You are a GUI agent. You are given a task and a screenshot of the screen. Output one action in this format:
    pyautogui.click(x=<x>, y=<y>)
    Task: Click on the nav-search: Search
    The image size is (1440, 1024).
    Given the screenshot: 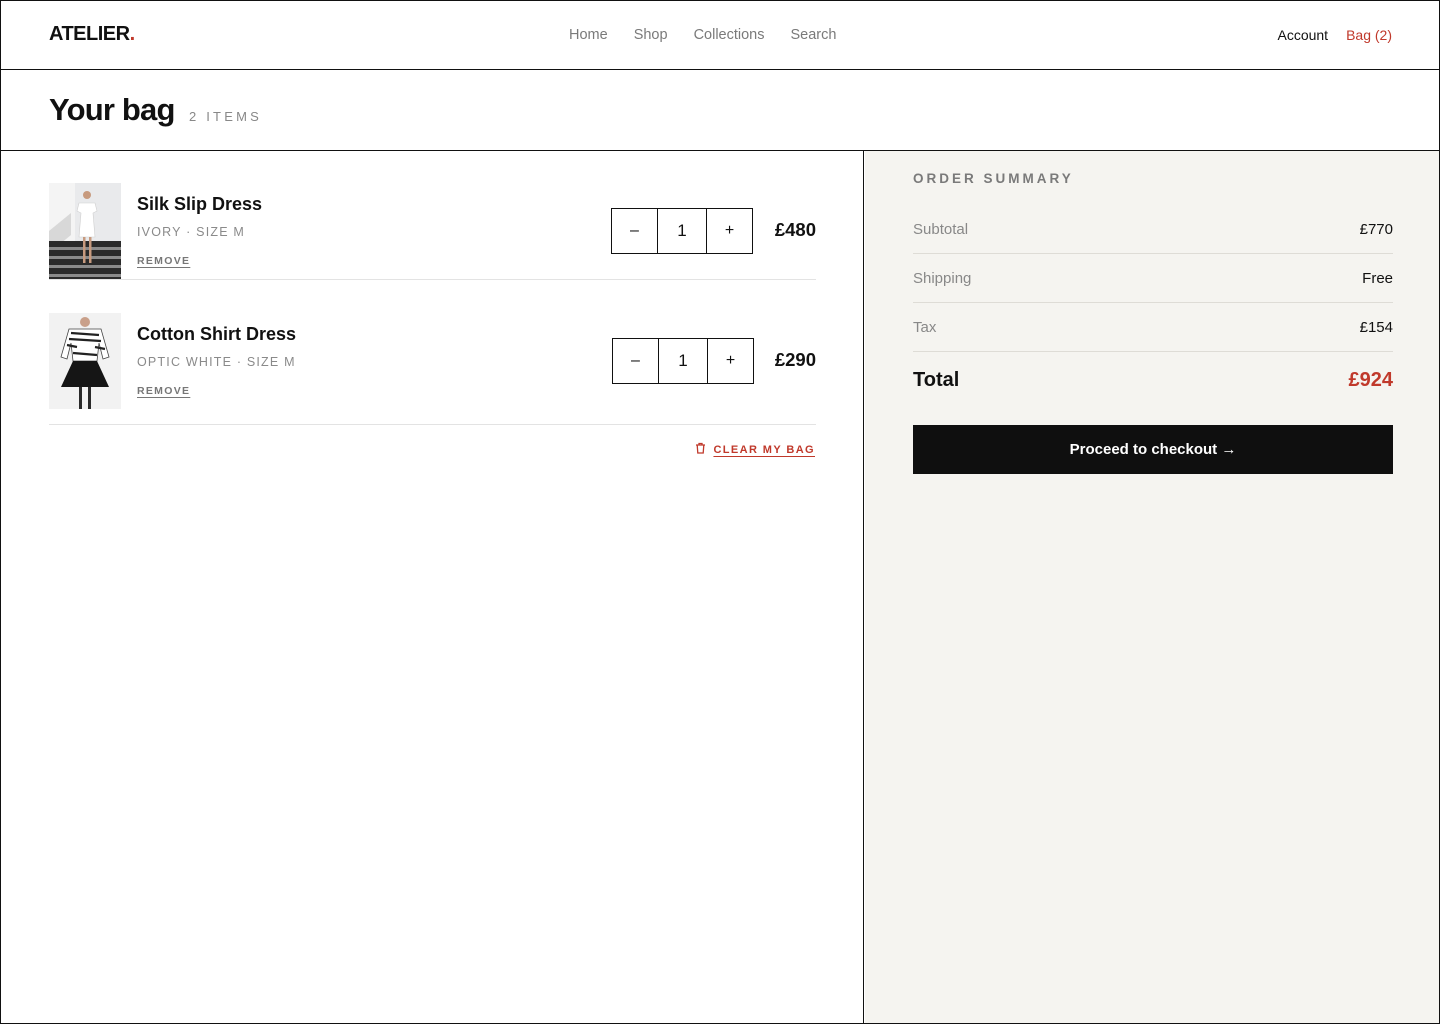 What is the action you would take?
    pyautogui.click(x=813, y=35)
    